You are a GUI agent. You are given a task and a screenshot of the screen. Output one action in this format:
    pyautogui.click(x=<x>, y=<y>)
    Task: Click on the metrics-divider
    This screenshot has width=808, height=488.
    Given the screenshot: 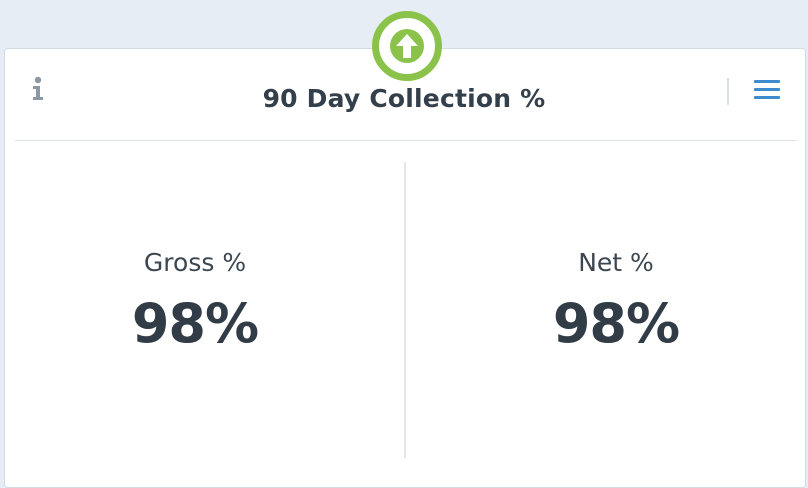 What is the action you would take?
    pyautogui.click(x=405, y=310)
    